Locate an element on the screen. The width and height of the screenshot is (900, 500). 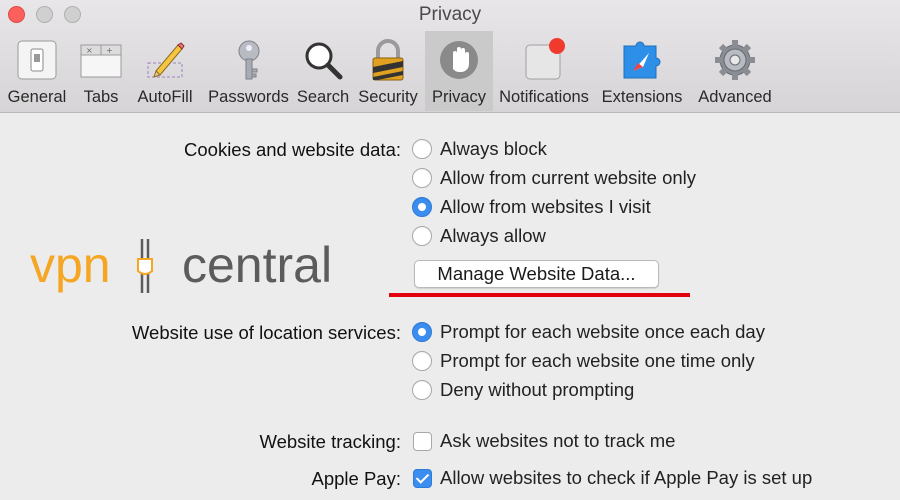
highlight-underline is located at coordinates (539, 295).